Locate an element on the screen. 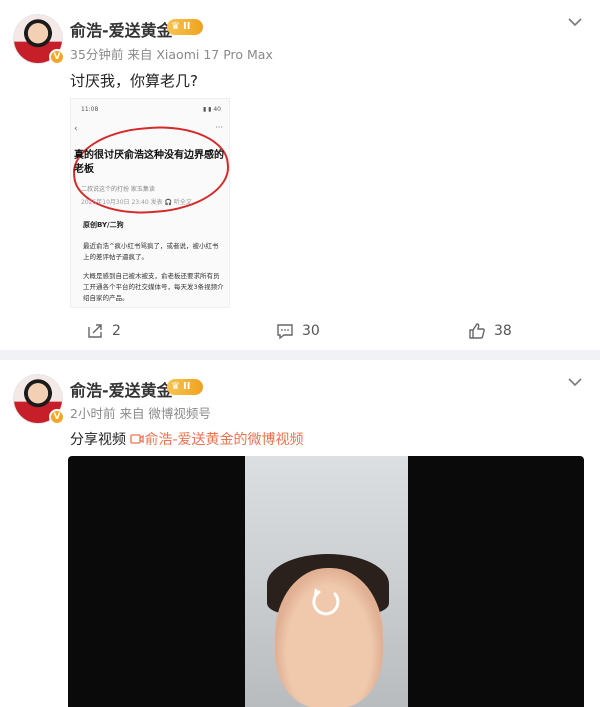 This screenshot has height=707, width=600. post-text-prefix: 分享视频 is located at coordinates (98, 440).